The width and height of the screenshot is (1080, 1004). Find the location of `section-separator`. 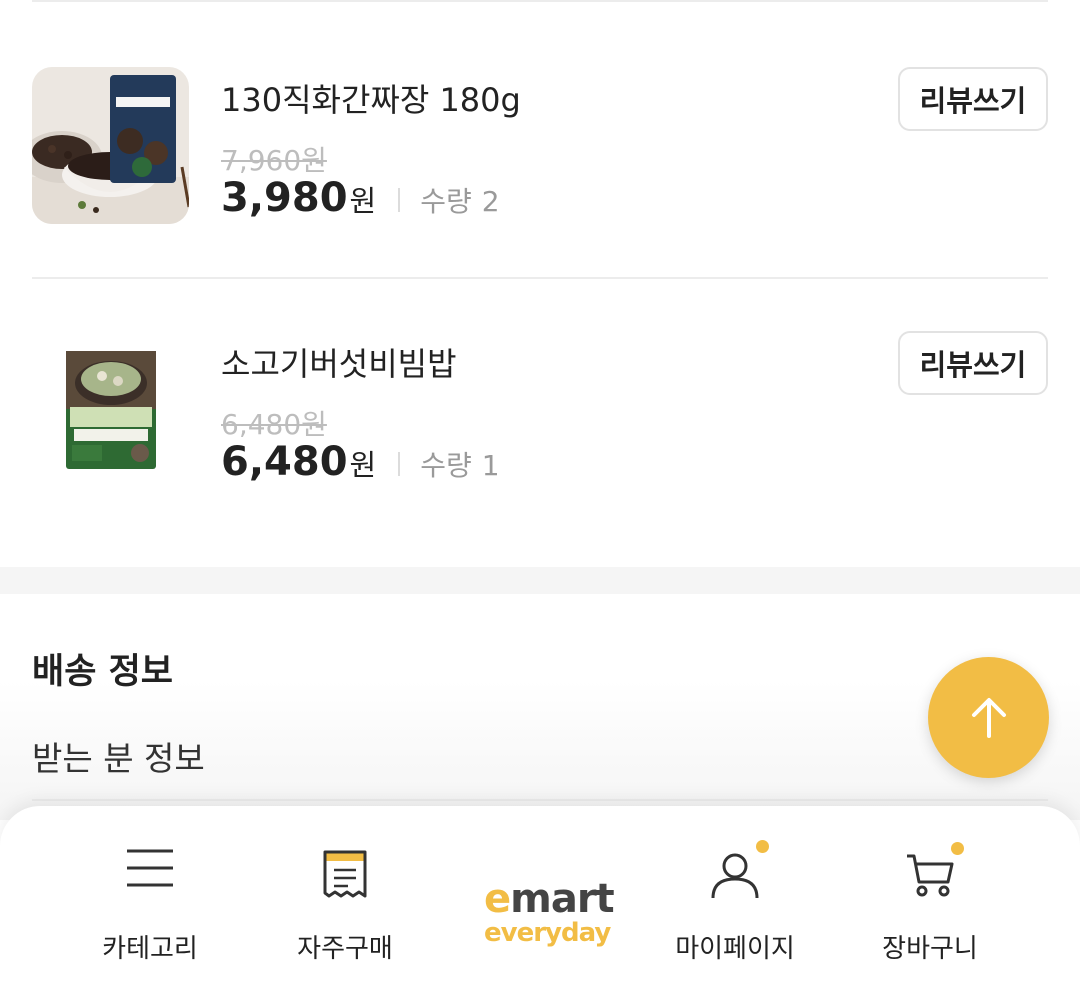

section-separator is located at coordinates (540, 580).